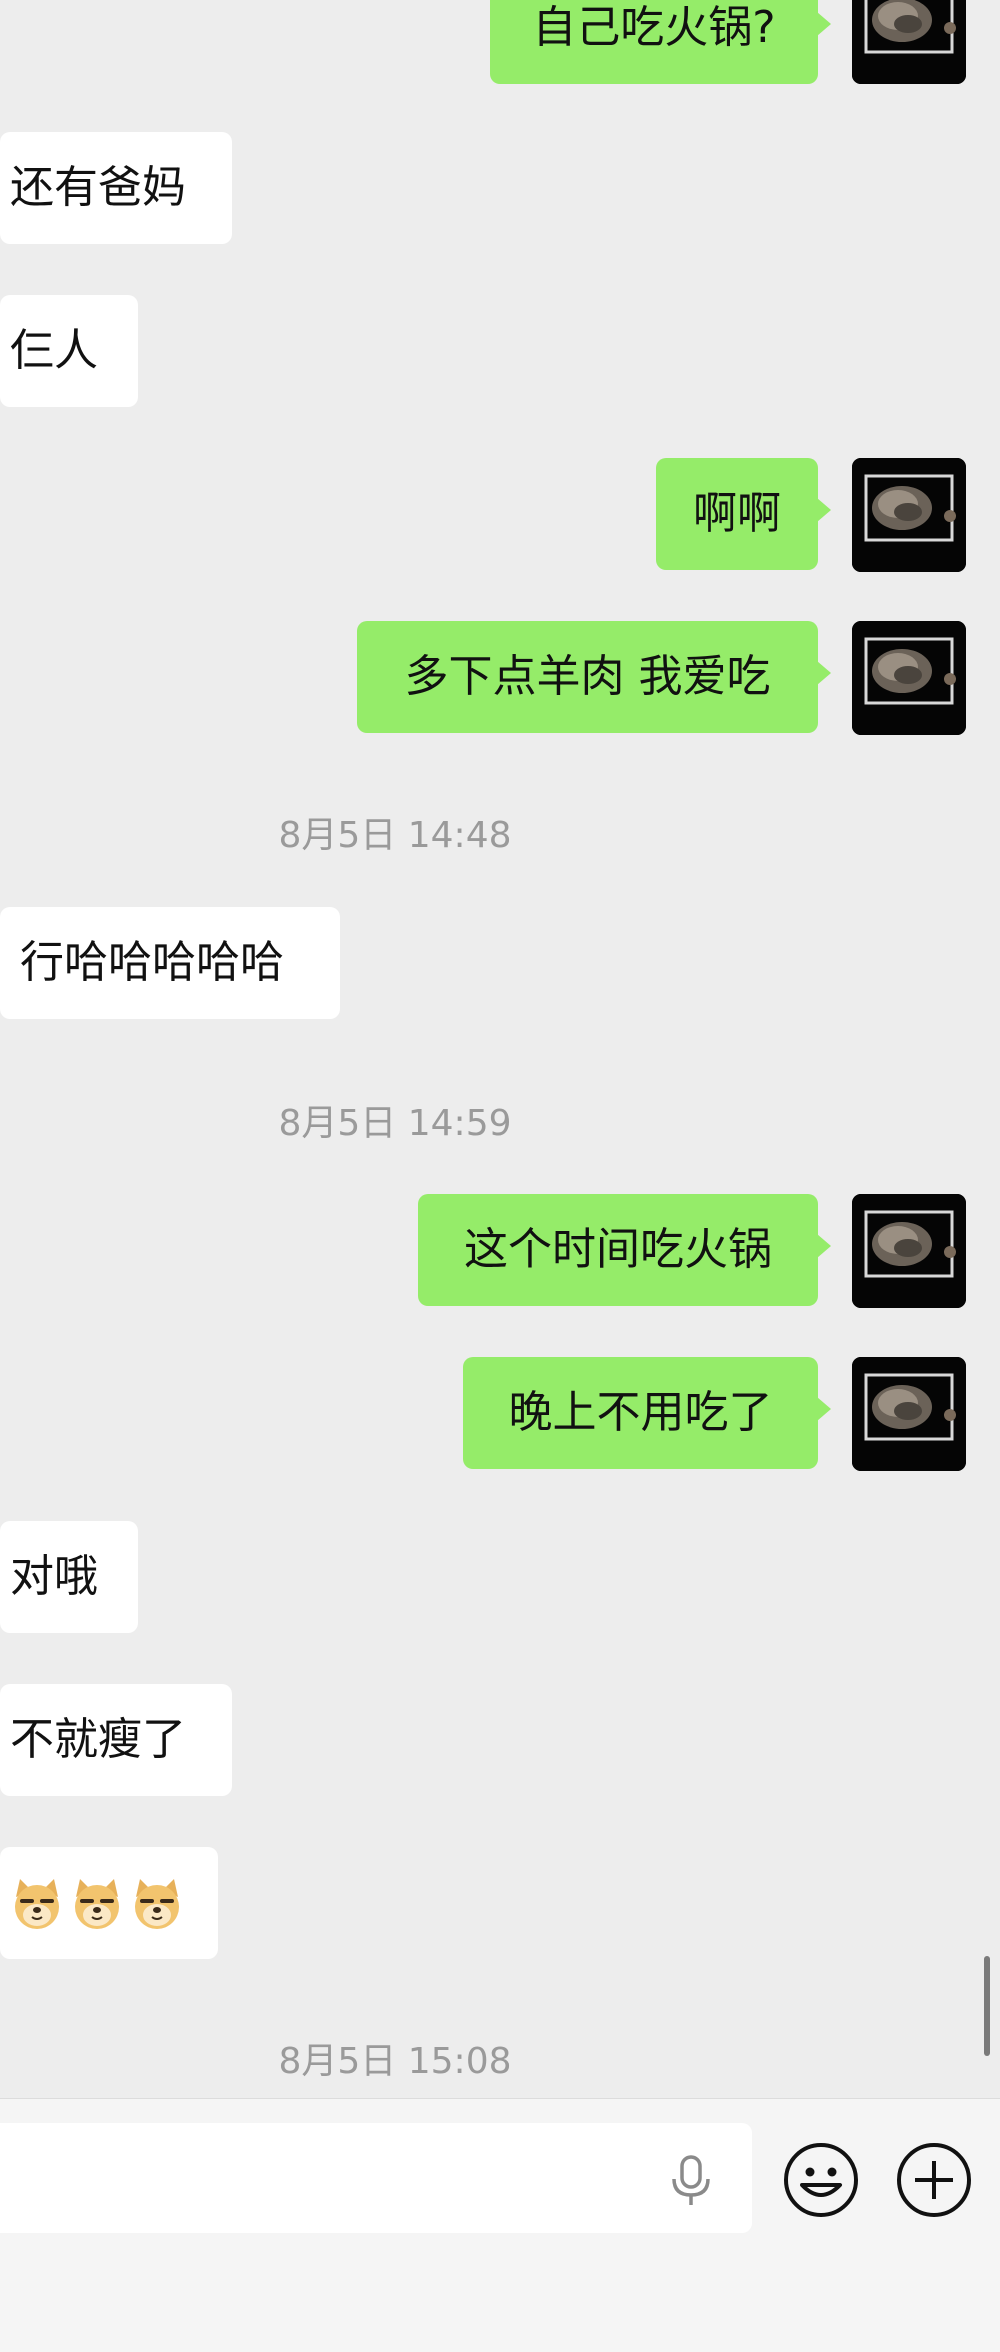 Image resolution: width=1000 pixels, height=2352 pixels. What do you see at coordinates (395, 2061) in the screenshot?
I see `timestamp: 8月5日 15:08` at bounding box center [395, 2061].